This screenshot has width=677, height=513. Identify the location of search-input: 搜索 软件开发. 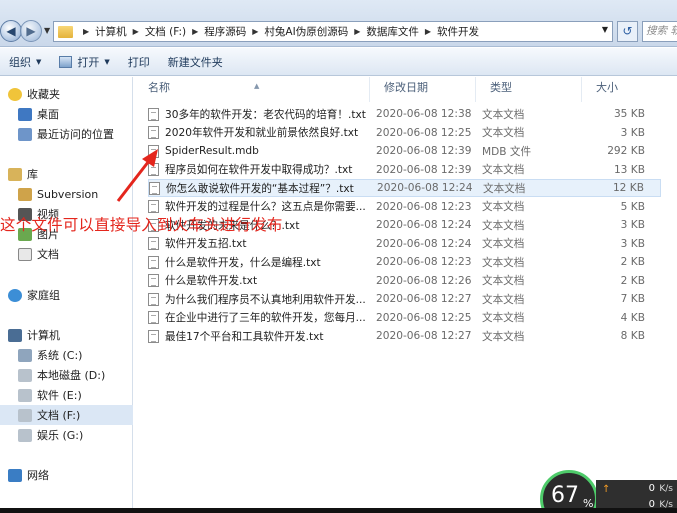
(659, 31).